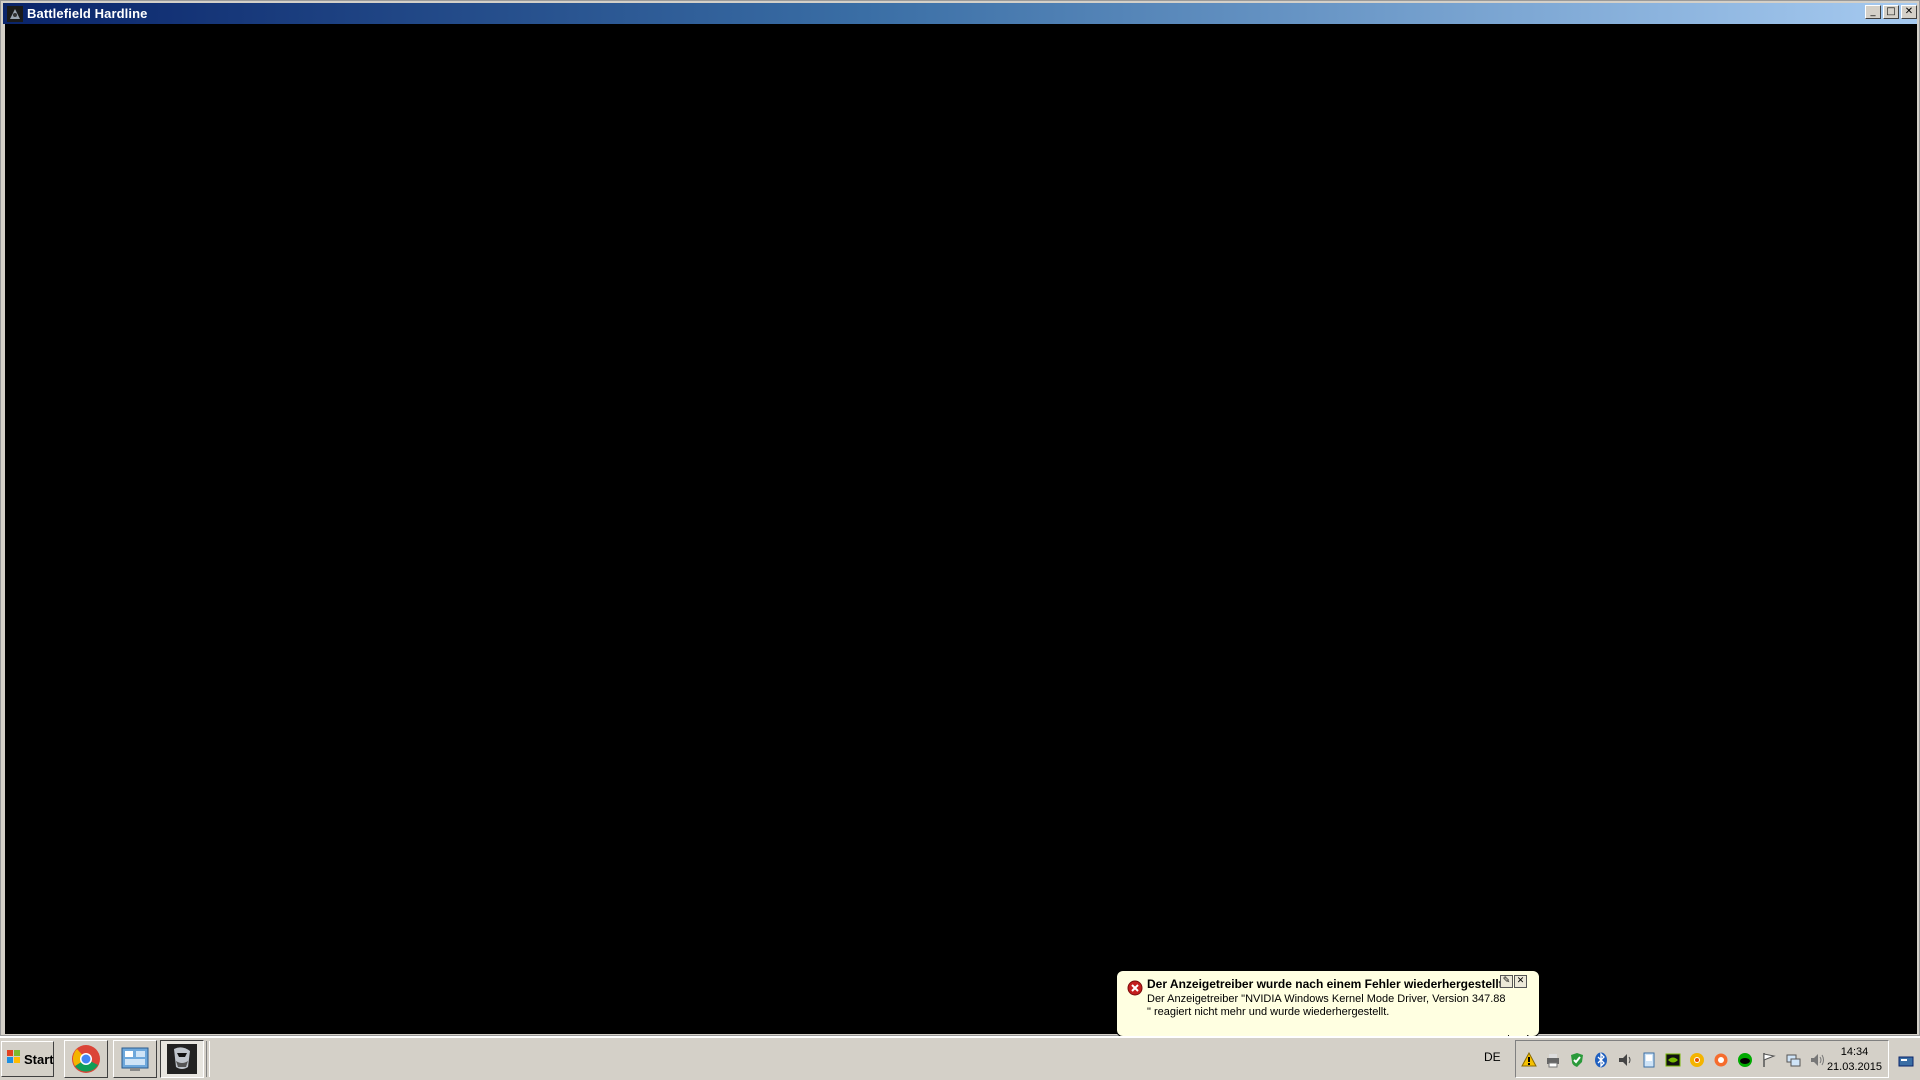  What do you see at coordinates (1697, 1060) in the screenshot?
I see `chrome-small-icon` at bounding box center [1697, 1060].